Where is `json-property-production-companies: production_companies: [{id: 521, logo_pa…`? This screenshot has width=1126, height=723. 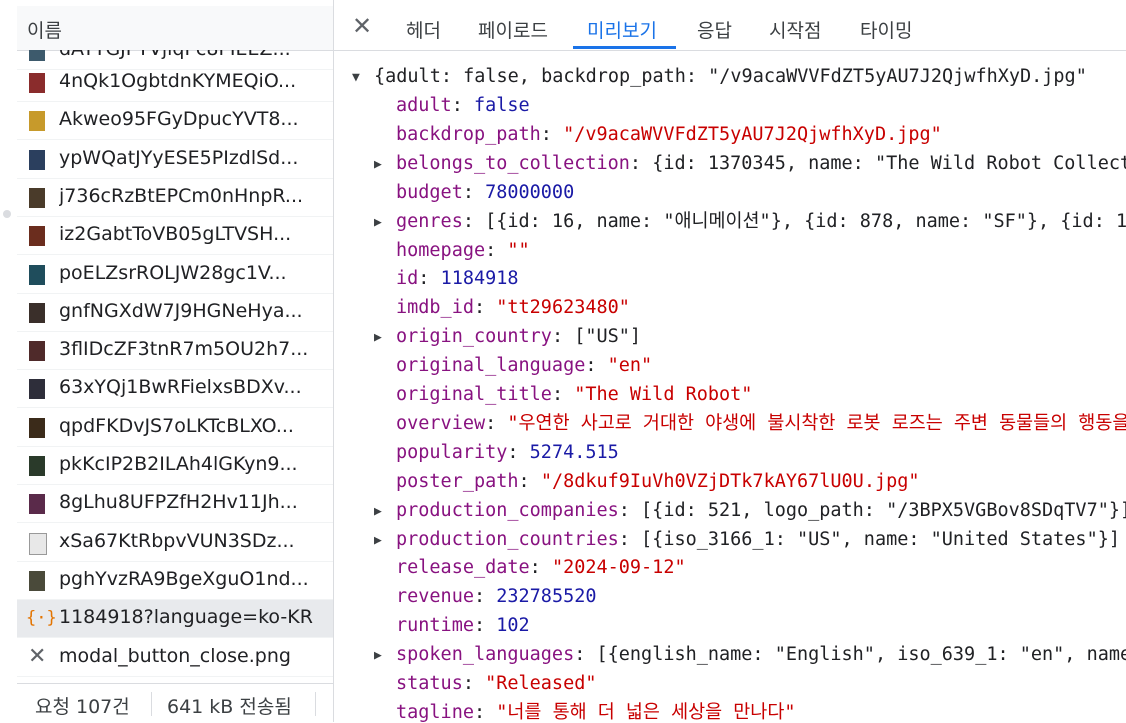 json-property-production-companies: production_companies: [{id: 521, logo_pa… is located at coordinates (761, 510).